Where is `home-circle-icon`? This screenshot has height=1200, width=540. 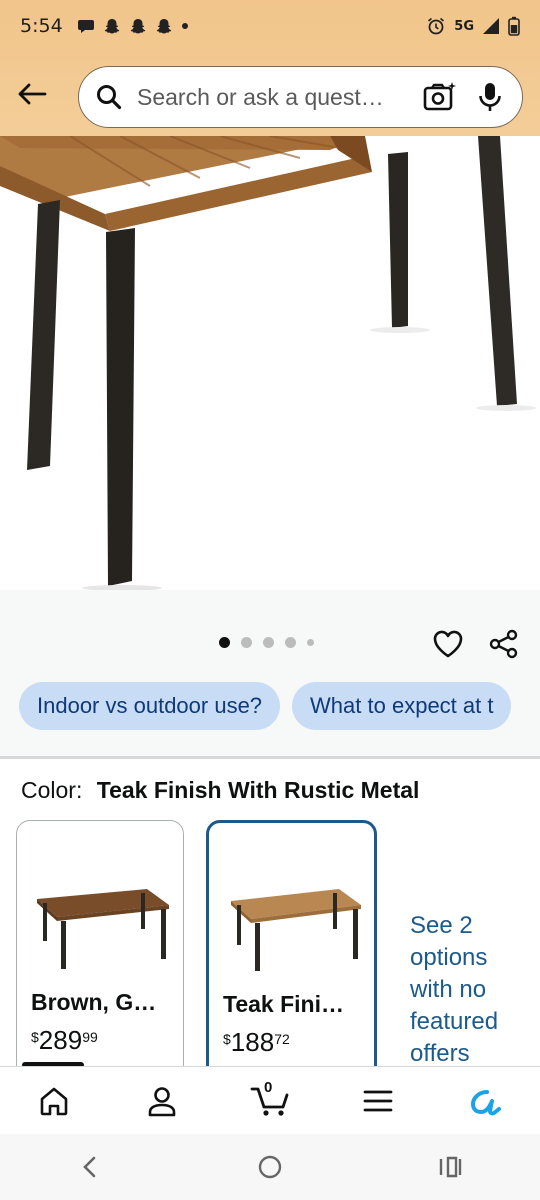 home-circle-icon is located at coordinates (270, 1167).